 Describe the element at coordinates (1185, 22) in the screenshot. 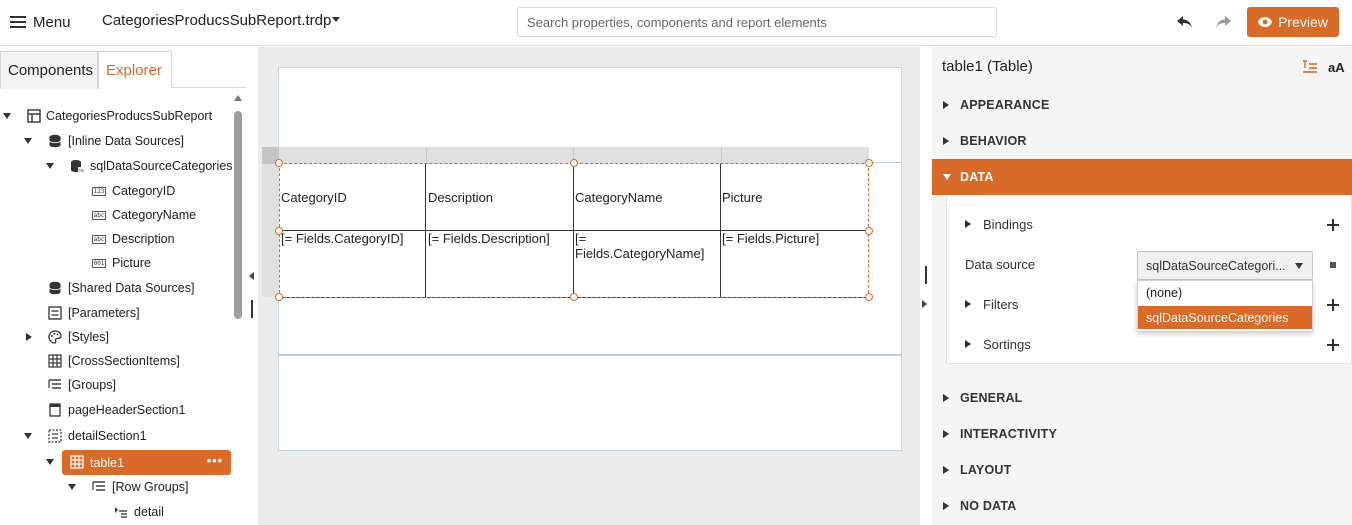

I see `undo-icon` at that location.